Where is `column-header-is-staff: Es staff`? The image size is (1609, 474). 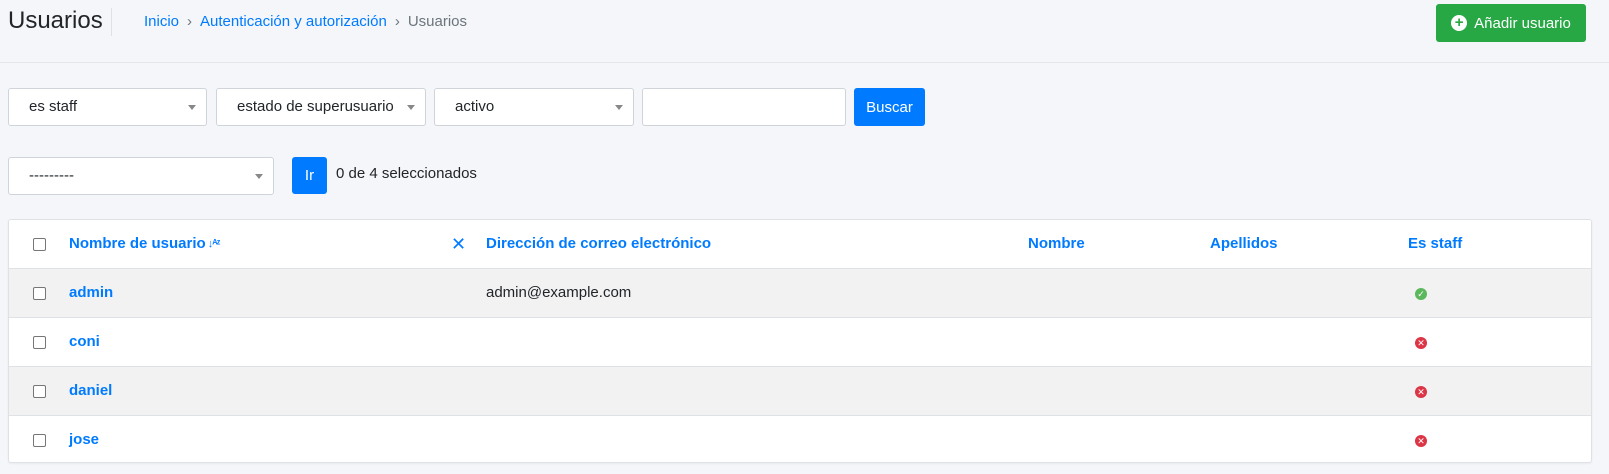
column-header-is-staff: Es staff is located at coordinates (1435, 244).